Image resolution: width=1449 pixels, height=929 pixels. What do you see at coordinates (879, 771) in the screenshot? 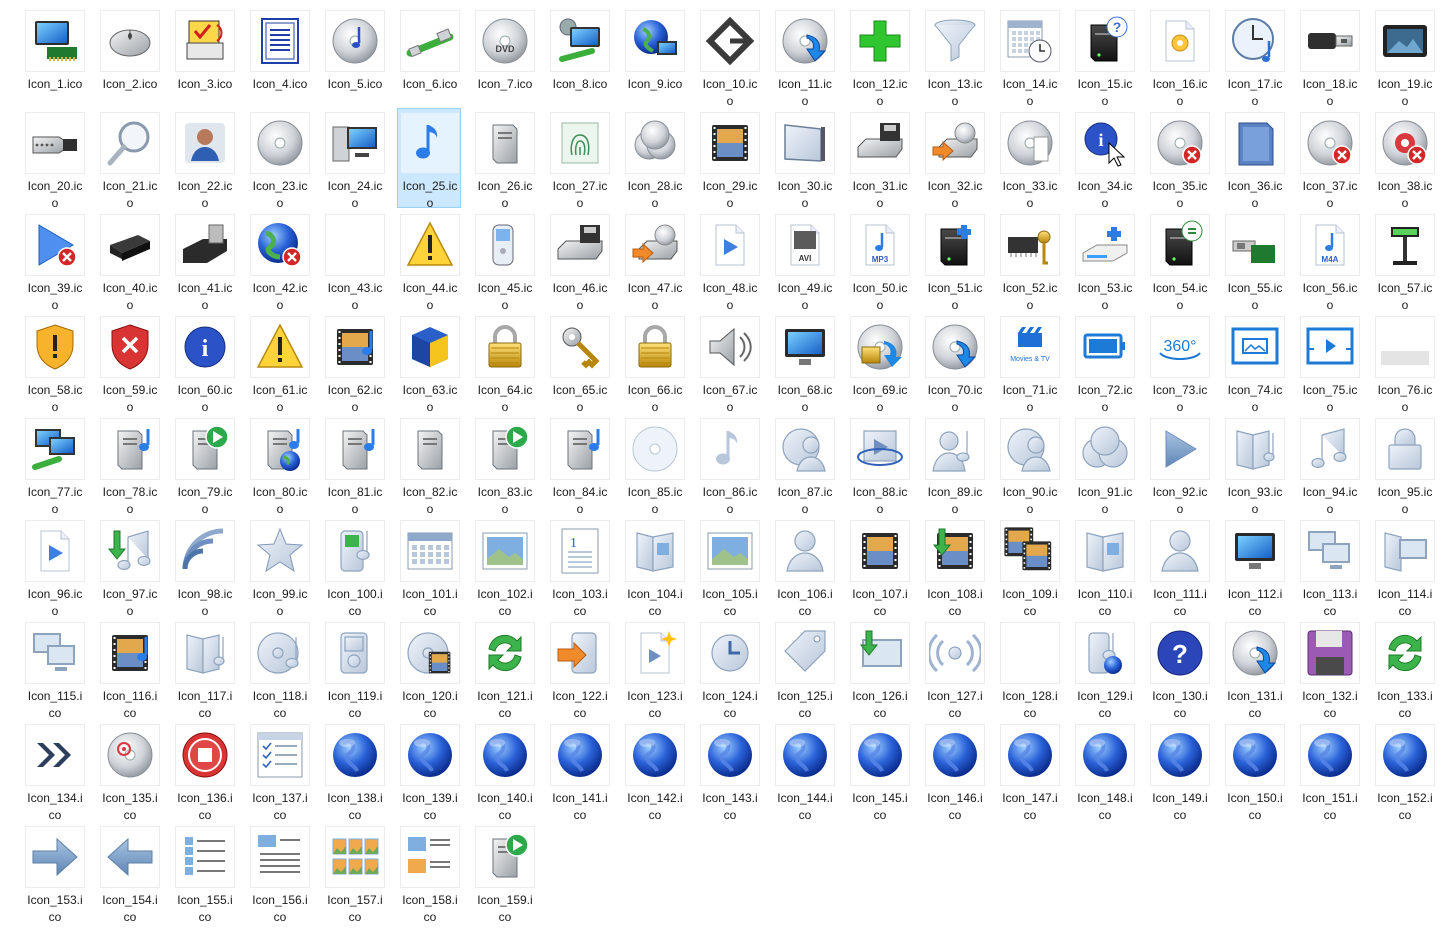
I see `file-item: Icon_145.i co` at bounding box center [879, 771].